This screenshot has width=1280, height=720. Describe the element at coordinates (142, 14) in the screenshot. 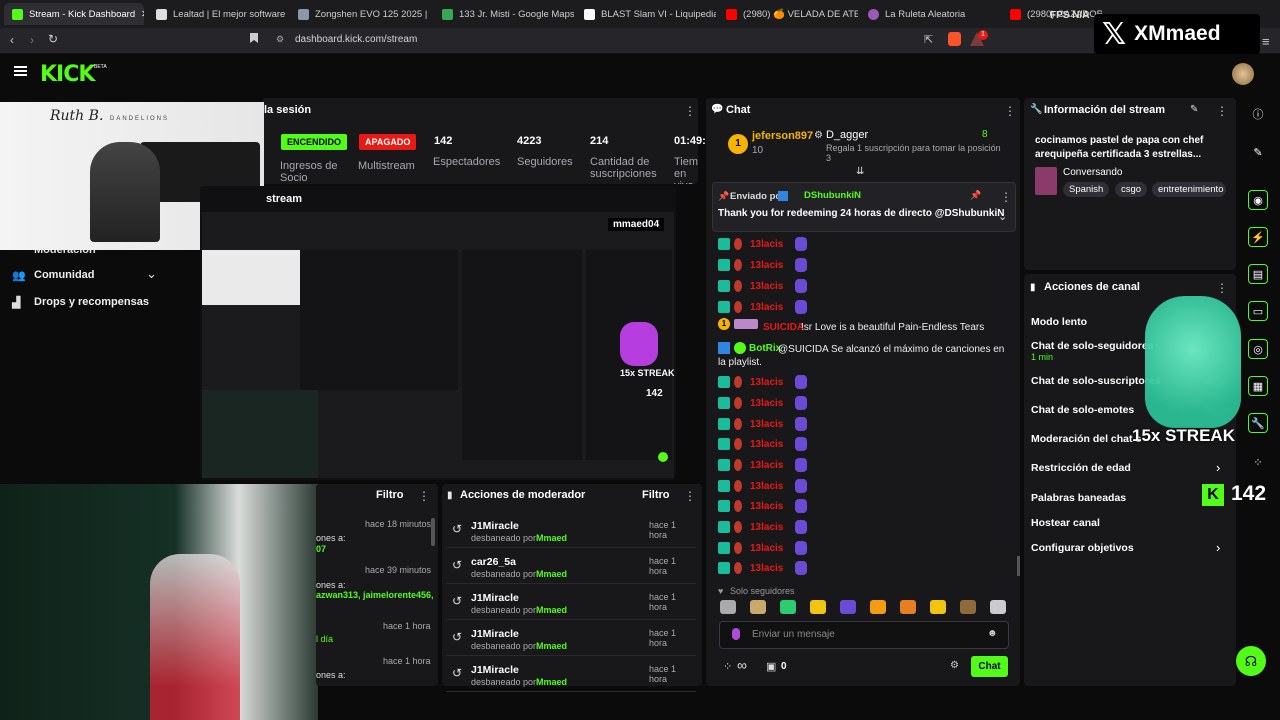

I see `close-icon: ✕` at that location.